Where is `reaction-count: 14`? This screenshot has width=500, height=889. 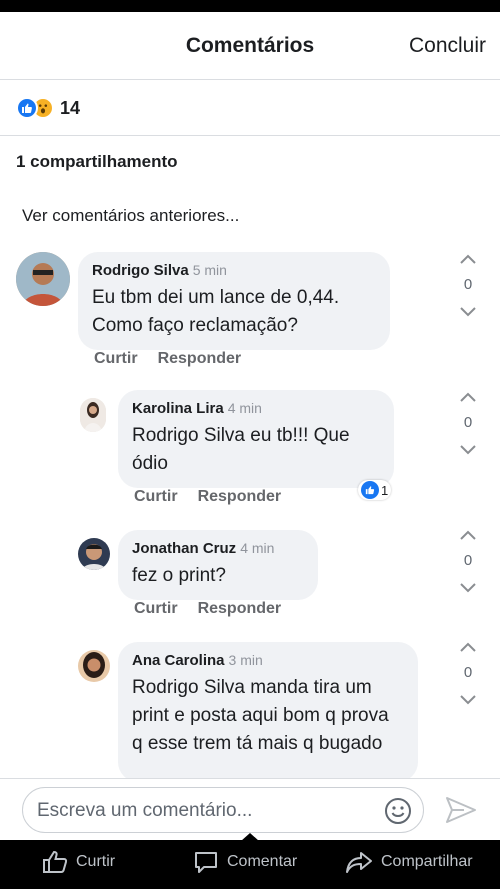
reaction-count: 14 is located at coordinates (70, 107).